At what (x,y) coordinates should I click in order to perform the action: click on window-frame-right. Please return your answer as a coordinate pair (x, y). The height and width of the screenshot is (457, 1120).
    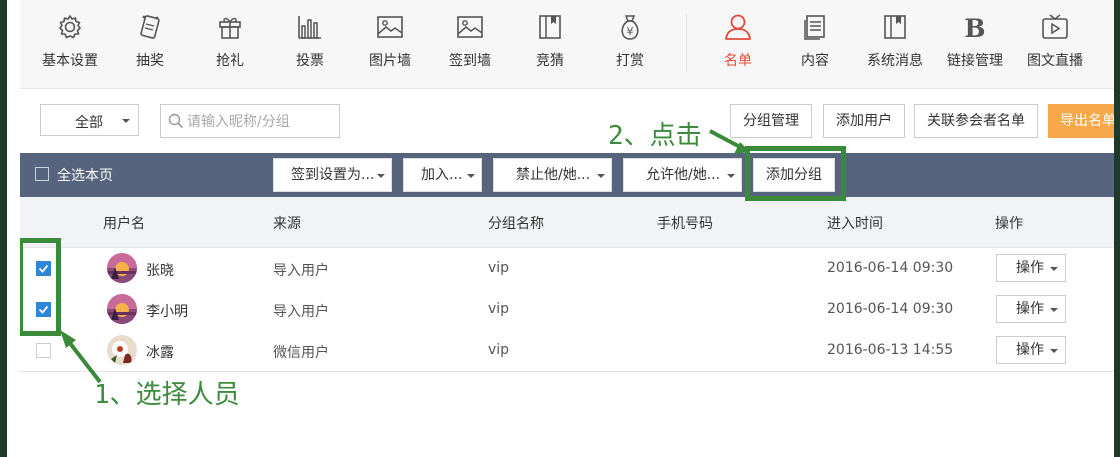
    Looking at the image, I should click on (1117, 228).